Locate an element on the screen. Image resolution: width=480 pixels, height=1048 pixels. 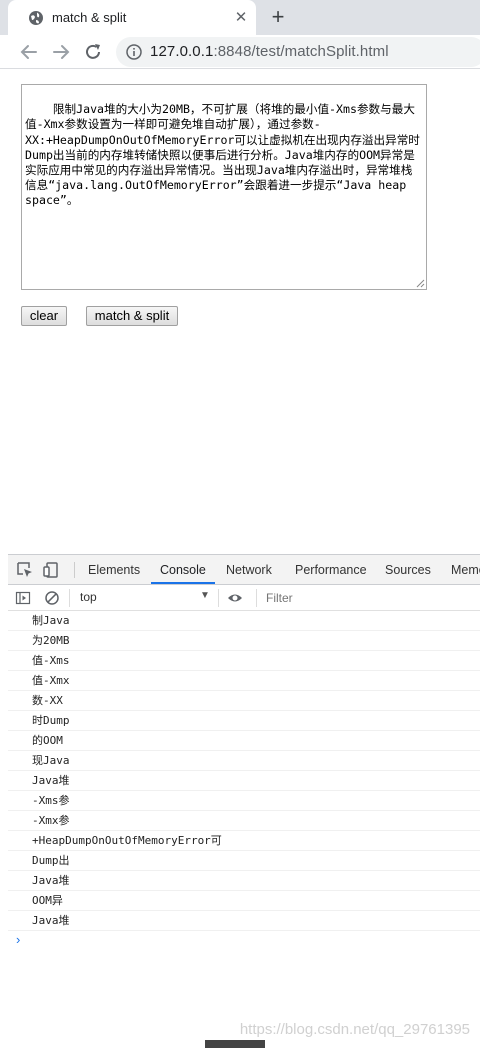
console-log-row: 值-Xmx is located at coordinates (244, 681).